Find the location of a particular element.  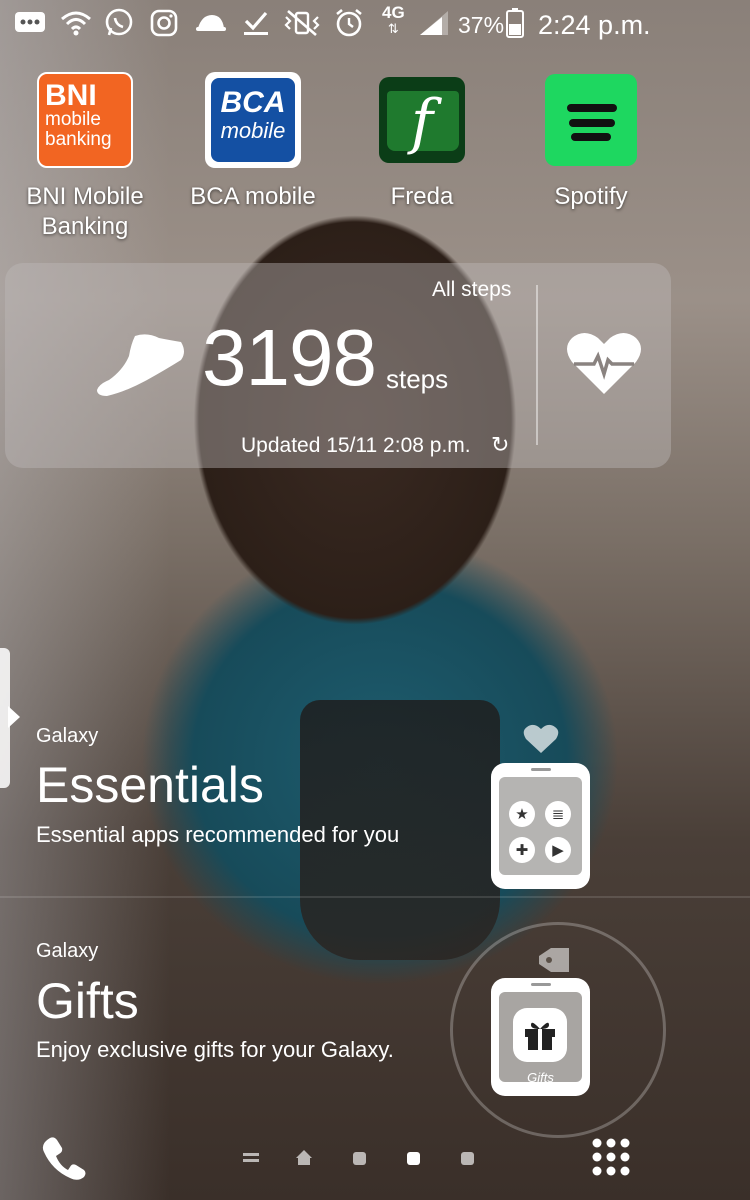

apps-grid-icon is located at coordinates (611, 1159).